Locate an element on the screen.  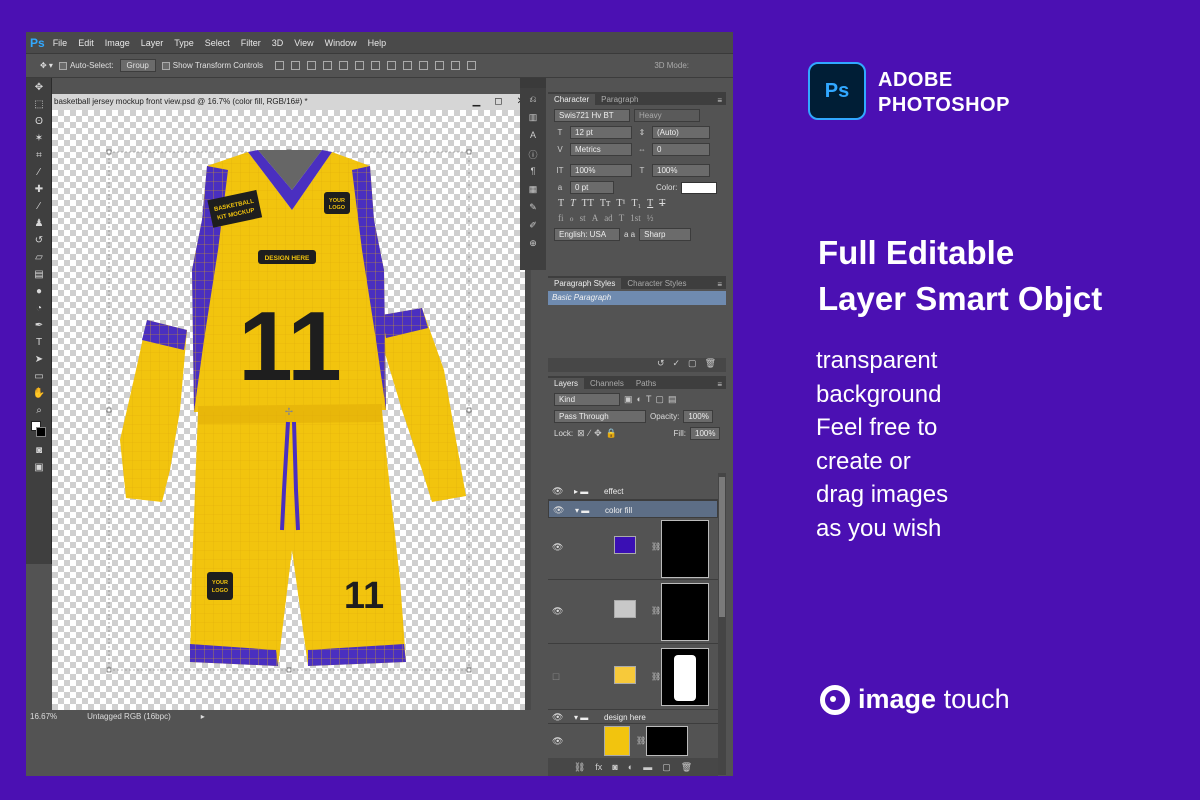
show-transform-option: Show Transform Controls is located at coordinates (212, 65).